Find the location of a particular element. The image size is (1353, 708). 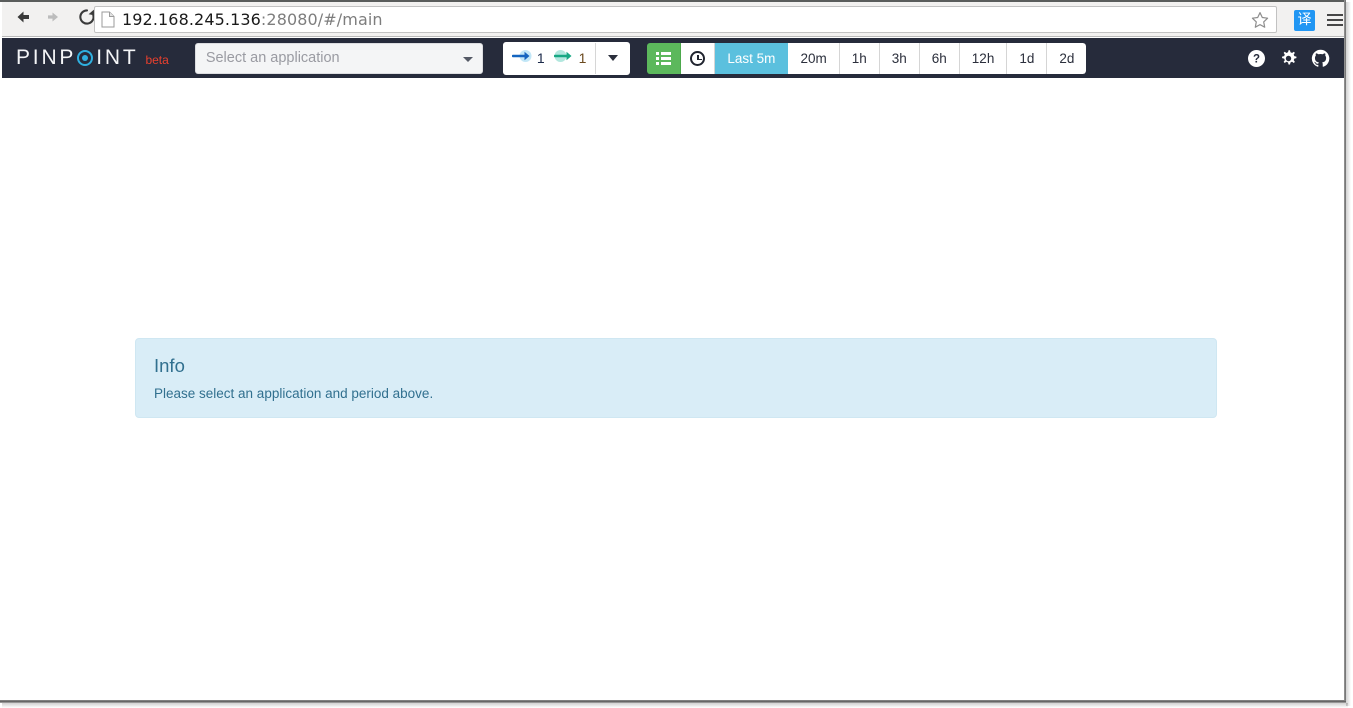

time-range-12h: 12h is located at coordinates (983, 58).